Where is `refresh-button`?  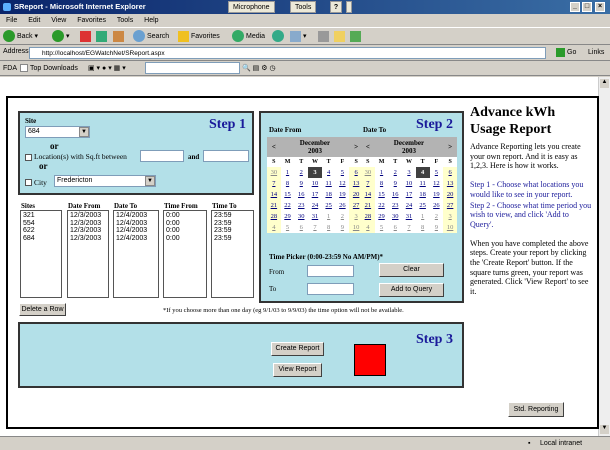 refresh-button is located at coordinates (102, 37).